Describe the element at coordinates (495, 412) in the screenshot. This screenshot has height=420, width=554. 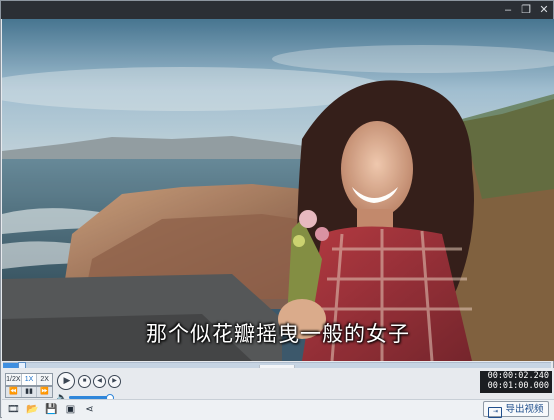
I see `export-icon: ⇥` at that location.